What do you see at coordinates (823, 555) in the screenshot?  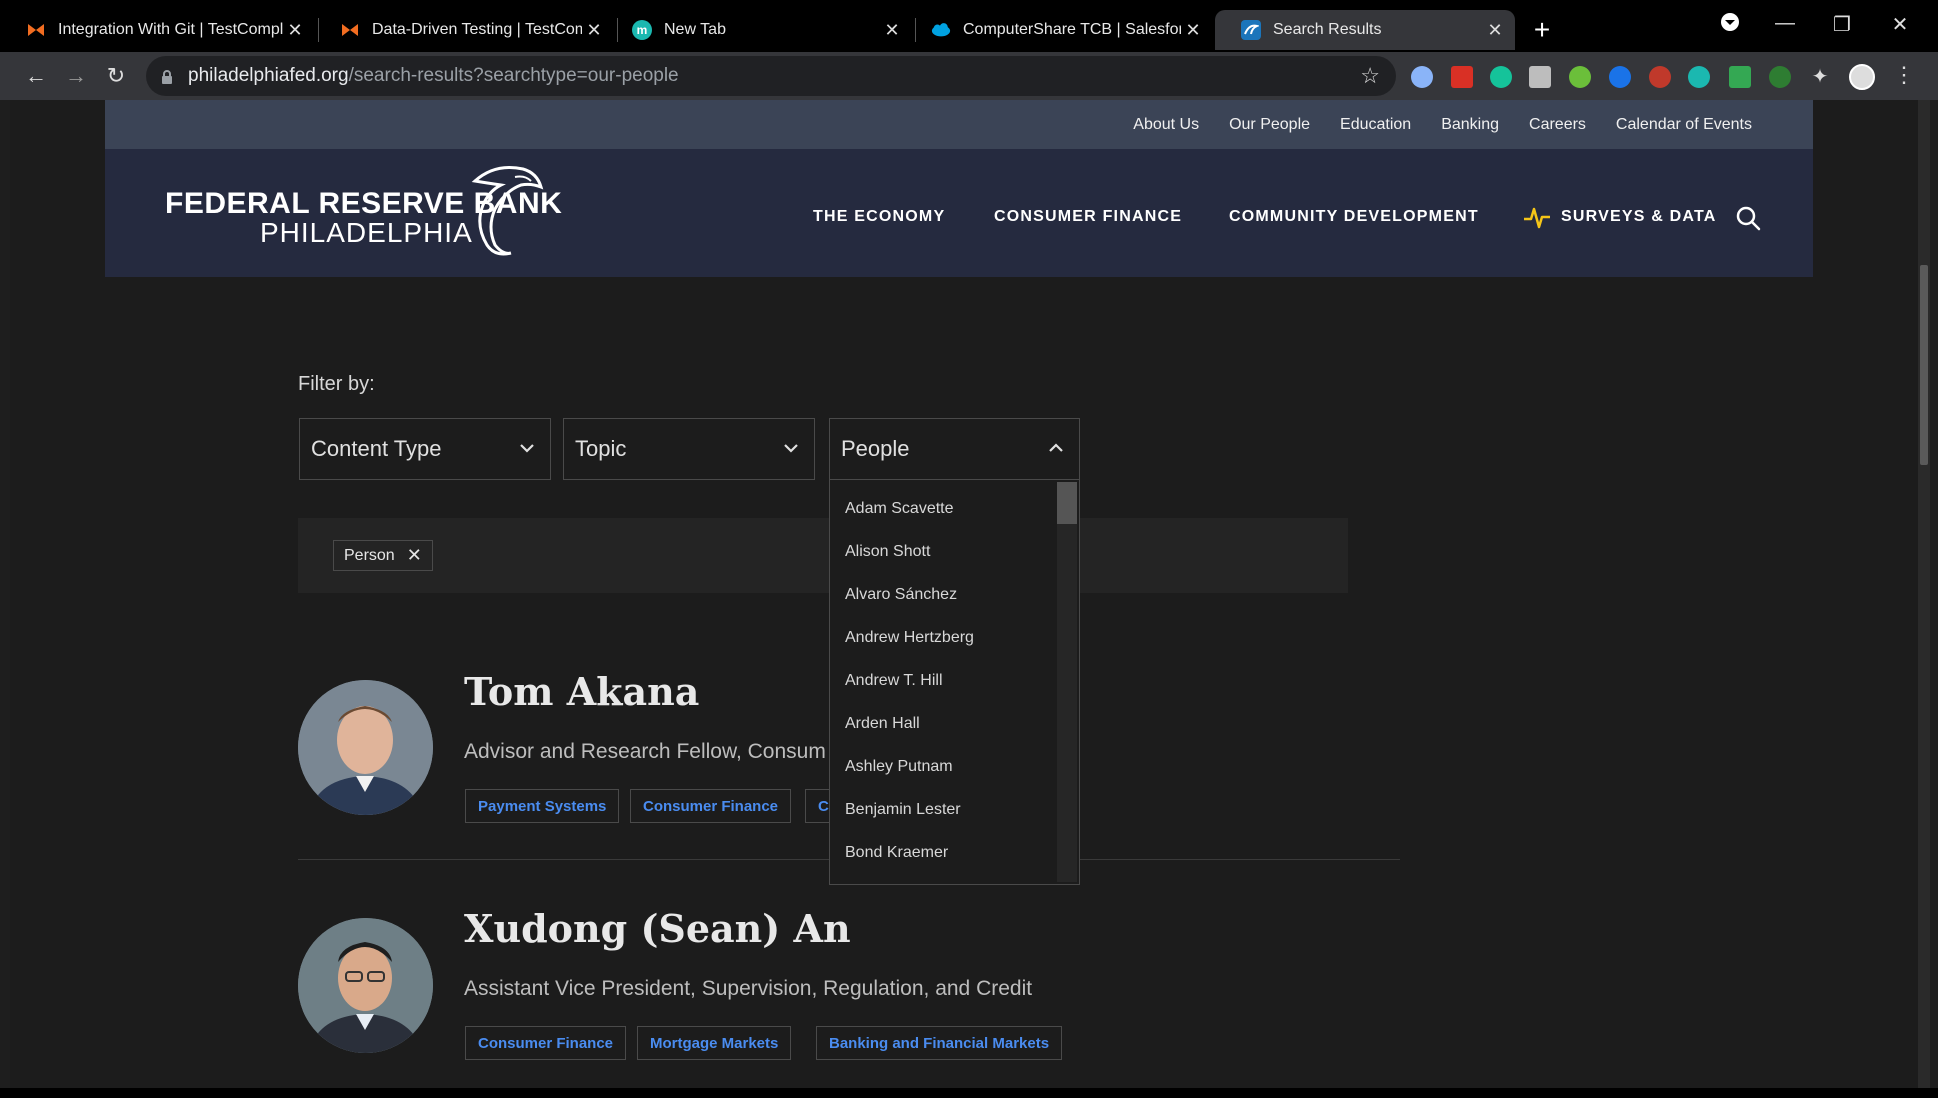 I see `active-filters-bar: Person ✕` at bounding box center [823, 555].